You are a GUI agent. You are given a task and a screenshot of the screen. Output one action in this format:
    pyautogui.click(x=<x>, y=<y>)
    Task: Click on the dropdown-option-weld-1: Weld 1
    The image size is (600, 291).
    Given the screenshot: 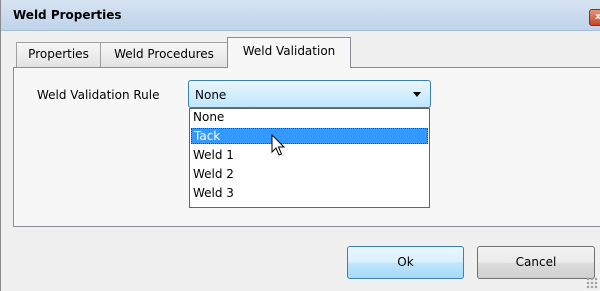 What is the action you would take?
    pyautogui.click(x=309, y=156)
    